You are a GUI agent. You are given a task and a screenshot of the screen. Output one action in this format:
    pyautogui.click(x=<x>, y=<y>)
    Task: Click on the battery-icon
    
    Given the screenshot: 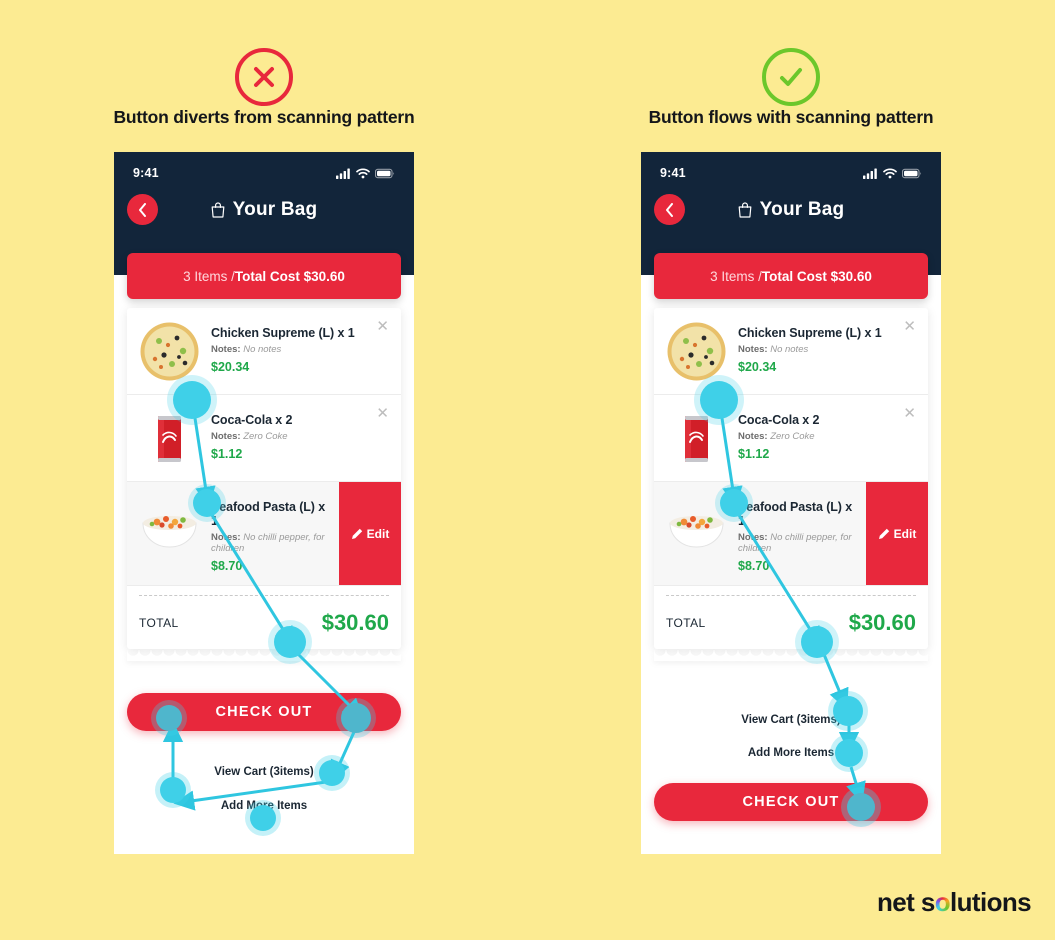 What is the action you would take?
    pyautogui.click(x=911, y=173)
    